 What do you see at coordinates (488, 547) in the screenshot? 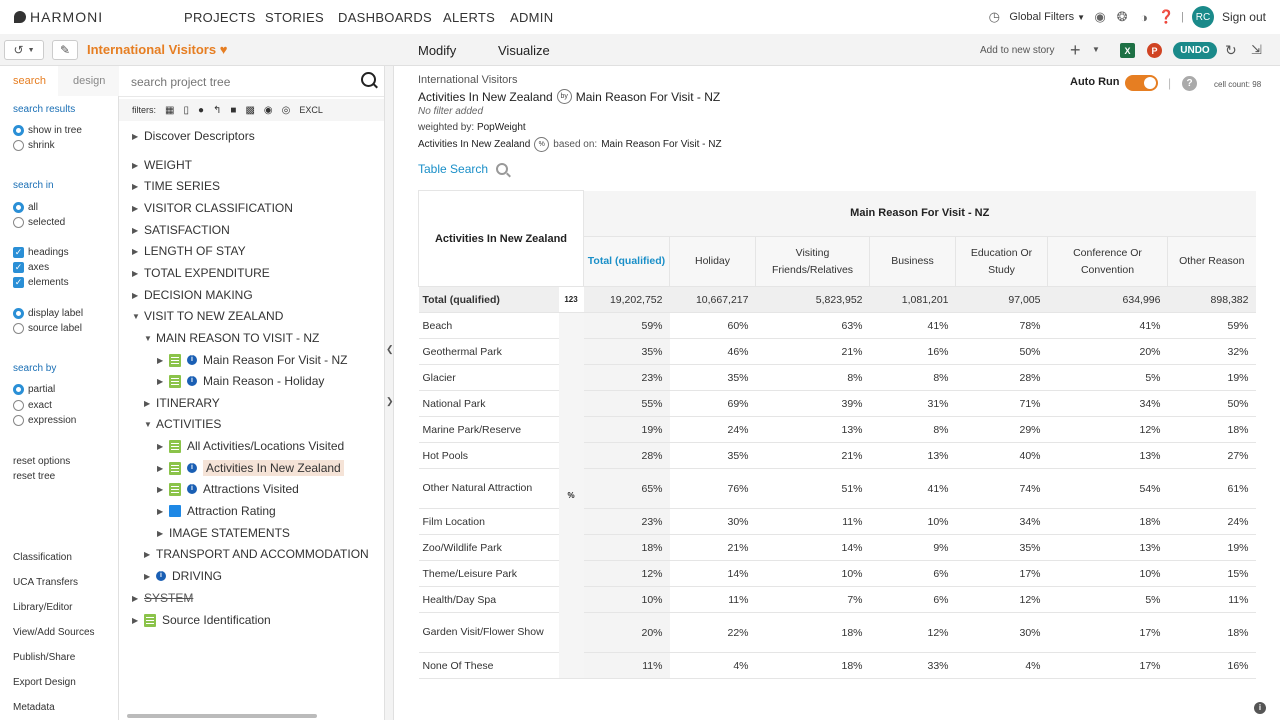
I see `row-label: Zoo/Wildlife Park` at bounding box center [488, 547].